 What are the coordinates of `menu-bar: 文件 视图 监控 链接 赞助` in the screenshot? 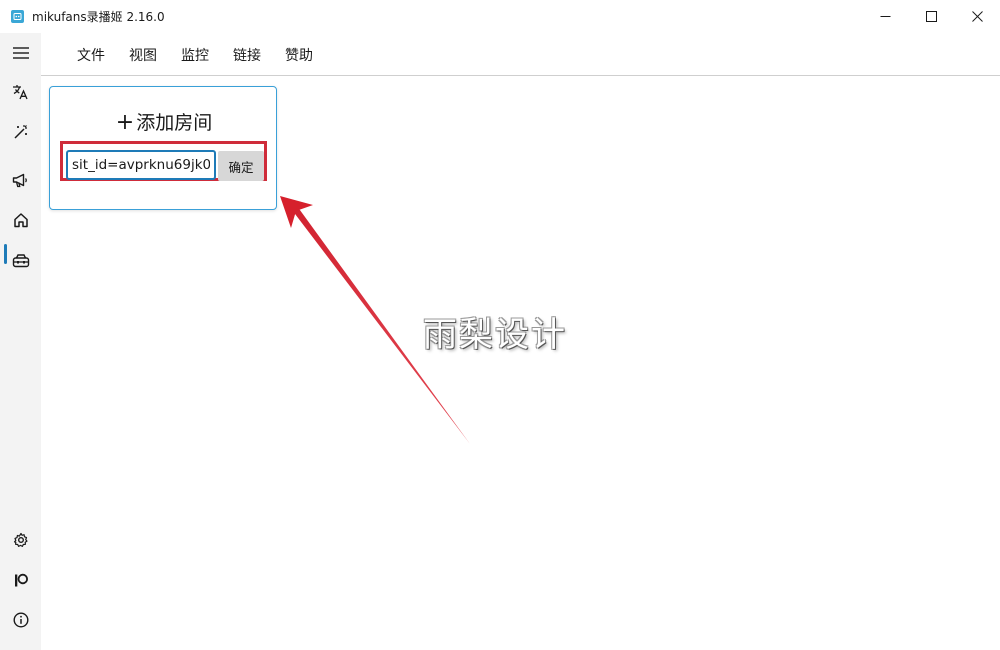 It's located at (520, 54).